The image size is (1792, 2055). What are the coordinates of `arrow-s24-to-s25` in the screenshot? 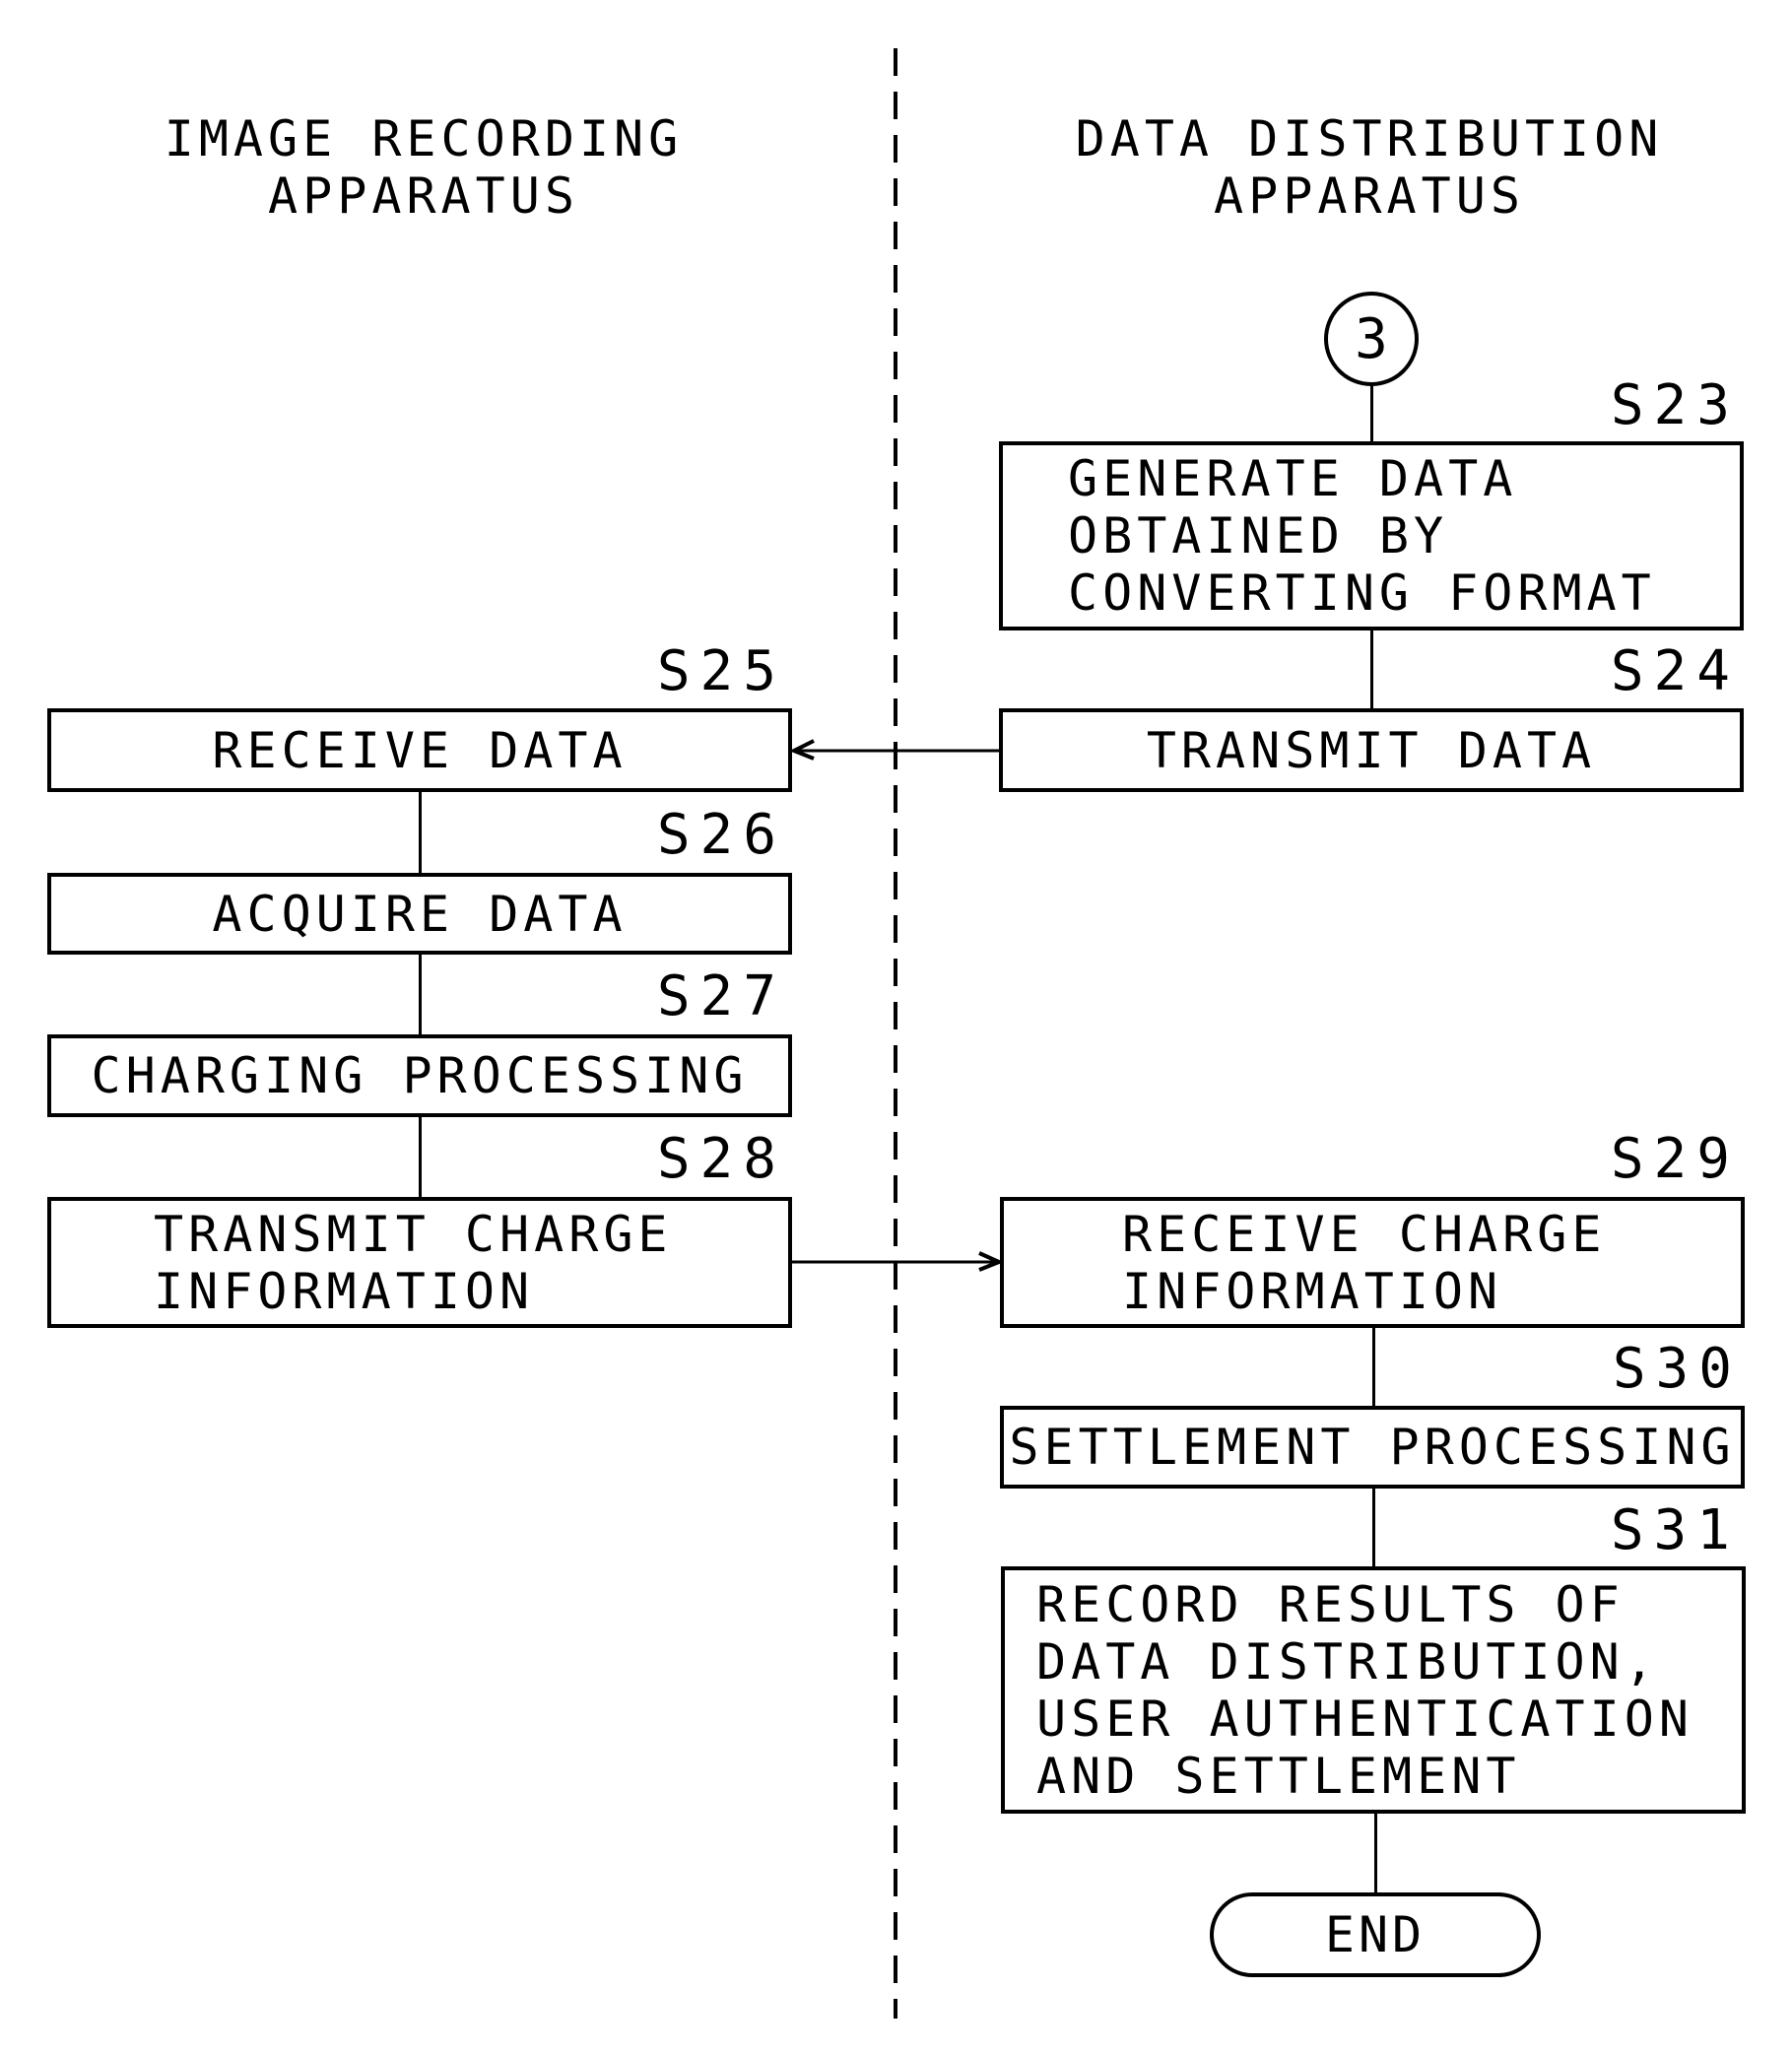 It's located at (895, 750).